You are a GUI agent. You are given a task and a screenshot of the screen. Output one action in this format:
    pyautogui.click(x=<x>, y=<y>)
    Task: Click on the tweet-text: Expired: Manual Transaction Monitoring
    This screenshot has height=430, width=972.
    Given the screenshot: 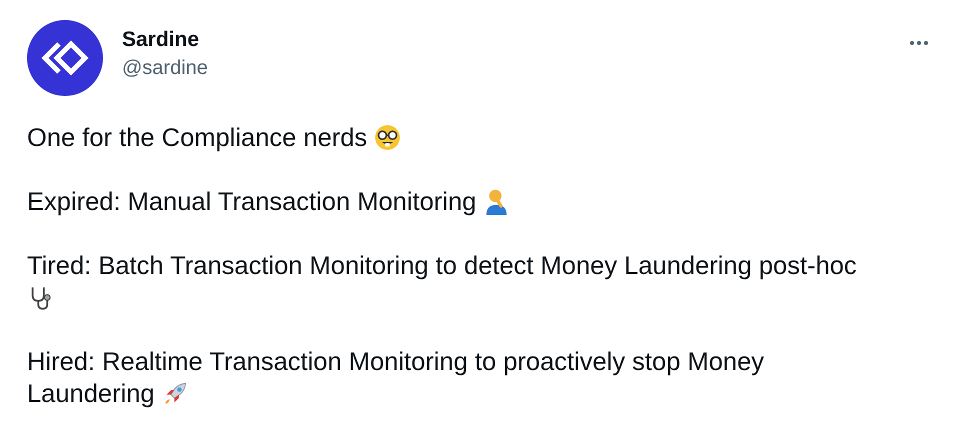 What is the action you would take?
    pyautogui.click(x=449, y=202)
    